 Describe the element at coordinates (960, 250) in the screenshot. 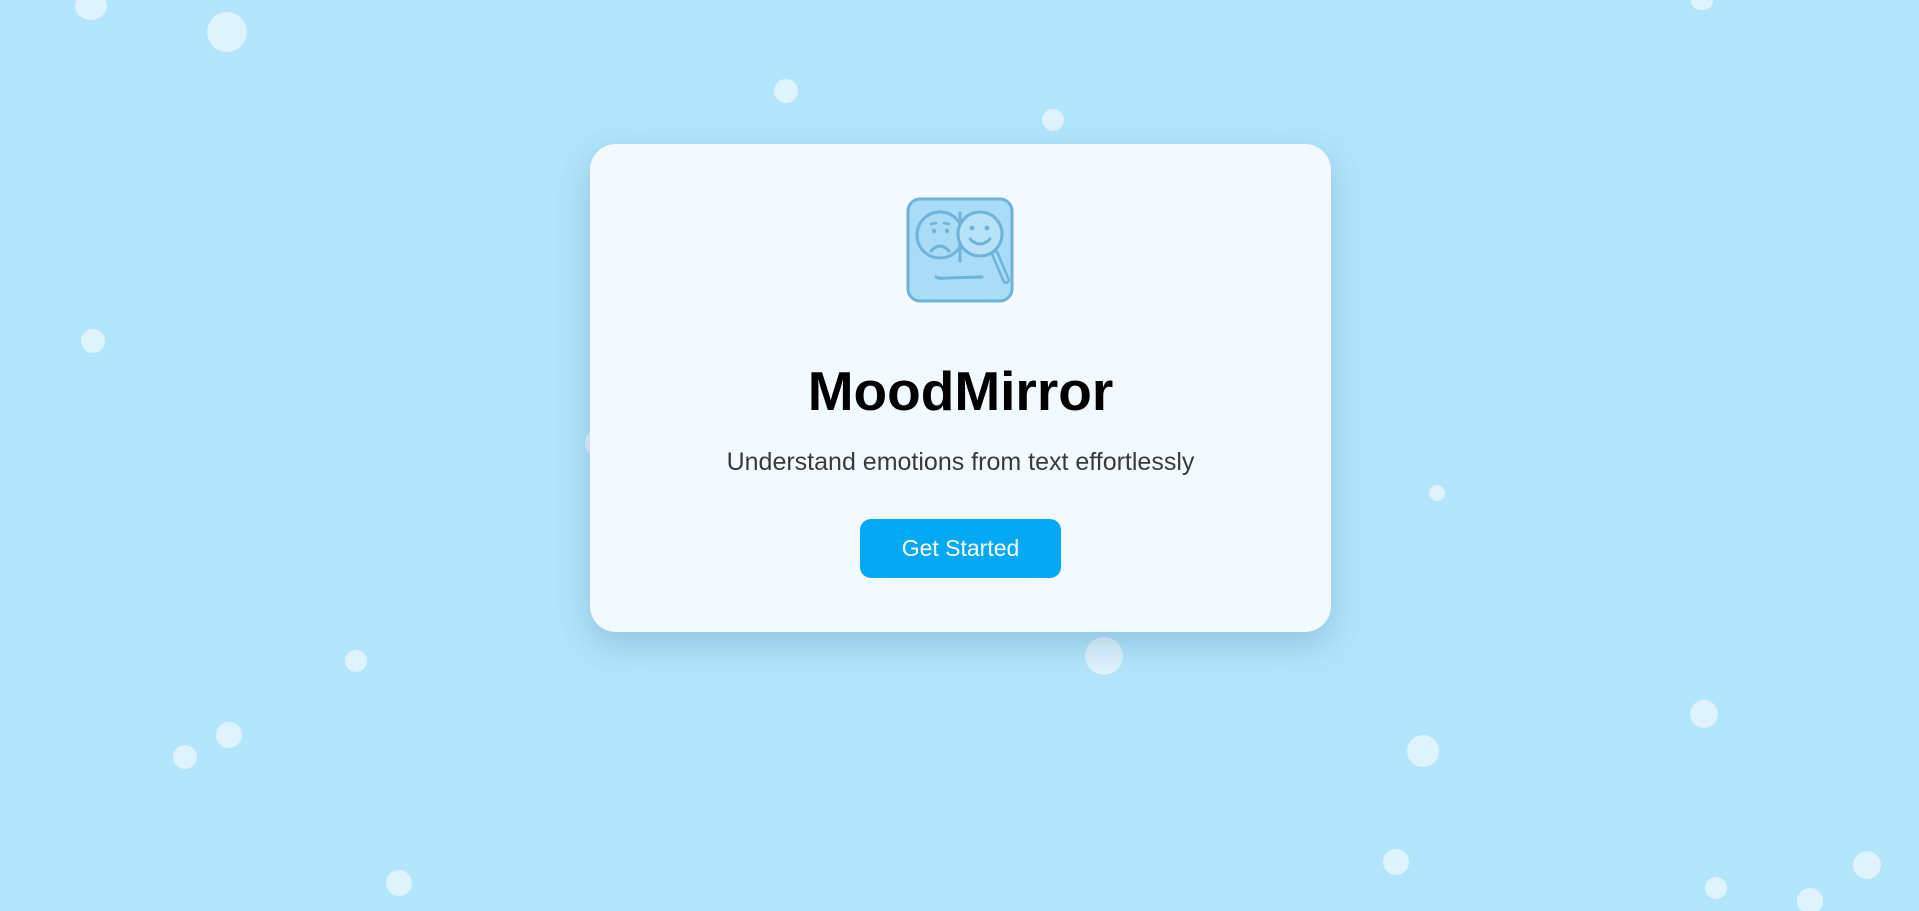

I see `sad-happy-face-magnifier-icon` at that location.